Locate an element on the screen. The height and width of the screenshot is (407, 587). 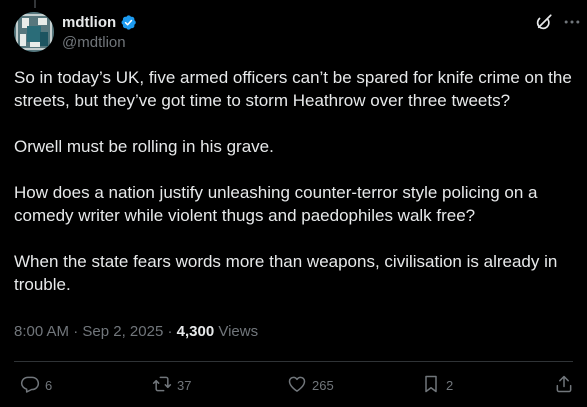
portrait-avatar-icon is located at coordinates (34, 32).